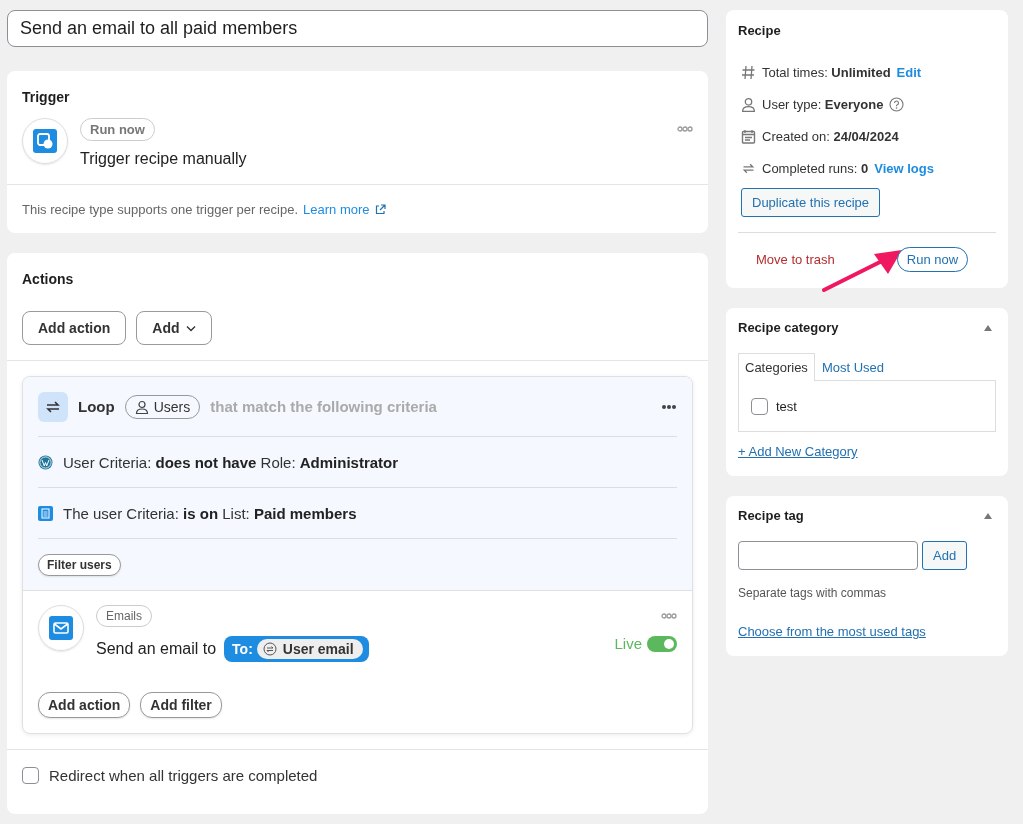 This screenshot has height=824, width=1023. I want to click on external-link-icon, so click(380, 209).